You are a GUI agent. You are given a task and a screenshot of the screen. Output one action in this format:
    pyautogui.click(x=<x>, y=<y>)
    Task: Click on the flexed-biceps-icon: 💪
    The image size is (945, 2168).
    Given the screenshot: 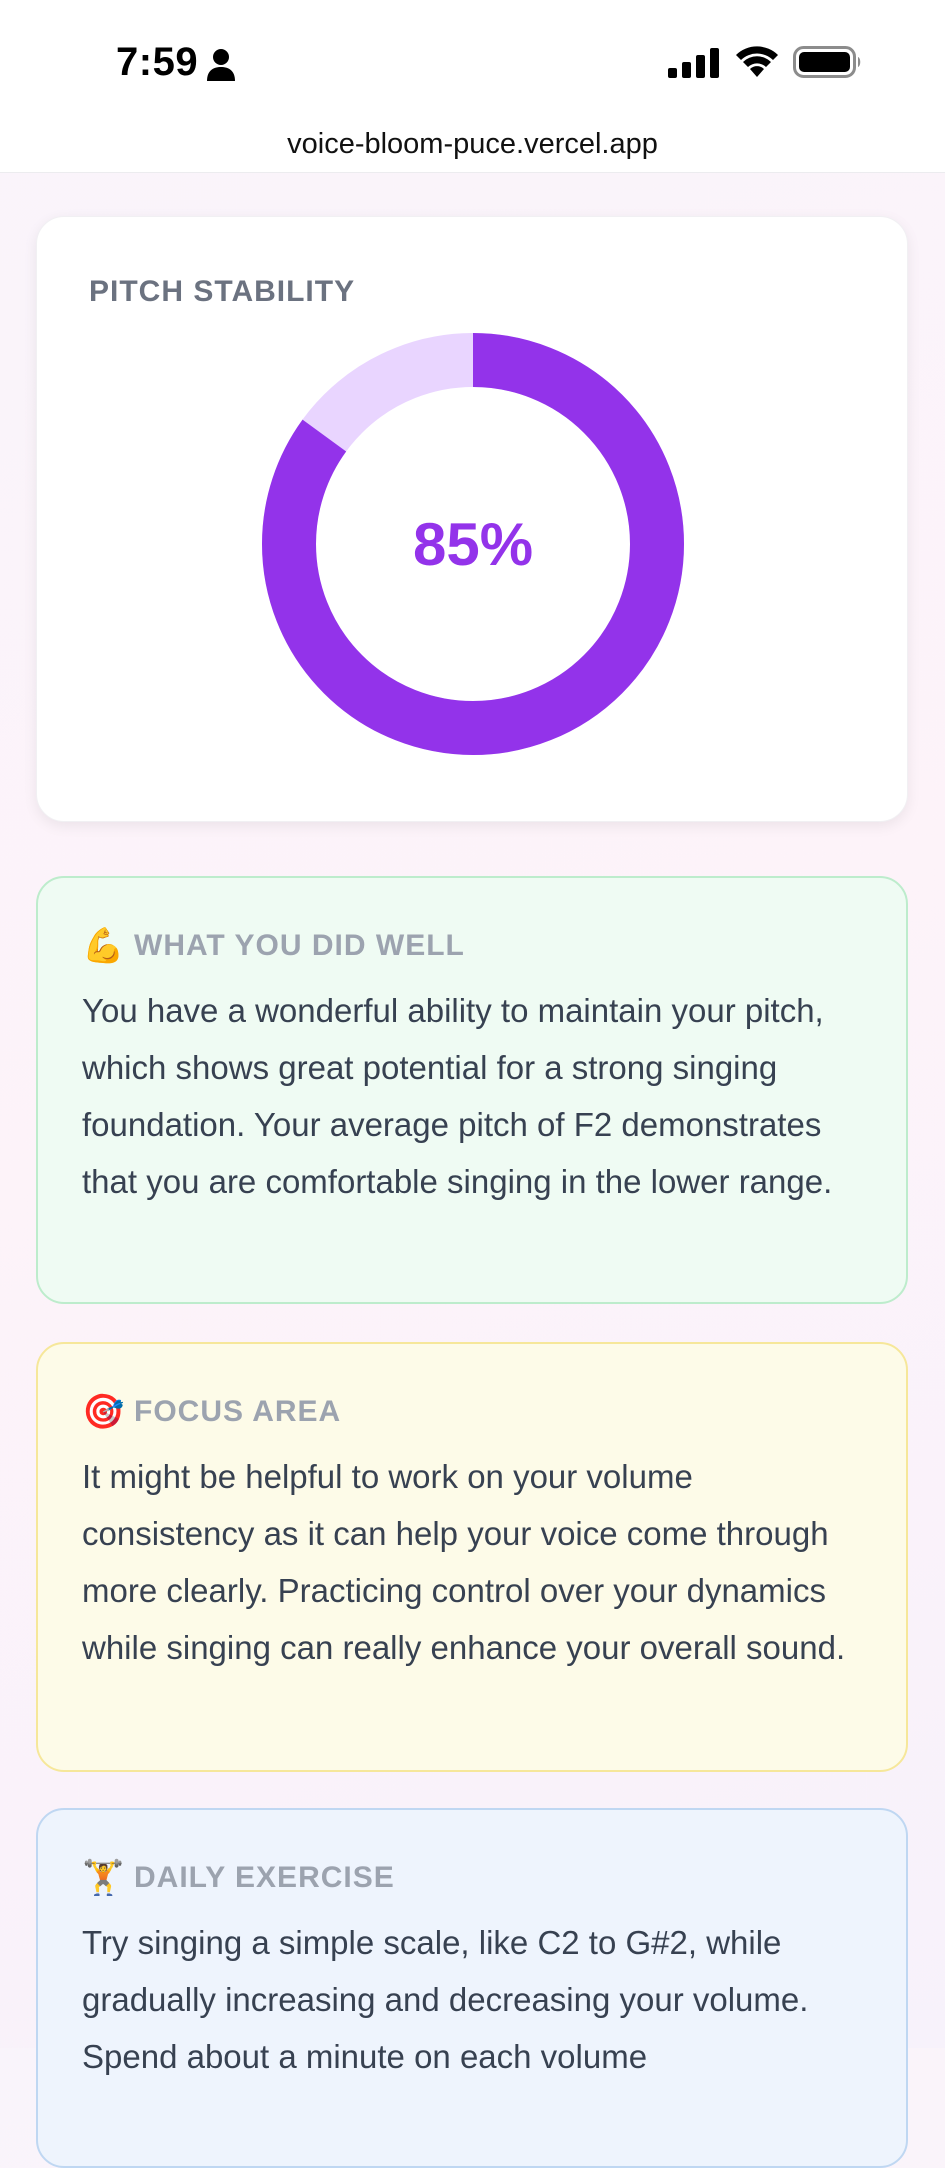 What is the action you would take?
    pyautogui.click(x=103, y=946)
    